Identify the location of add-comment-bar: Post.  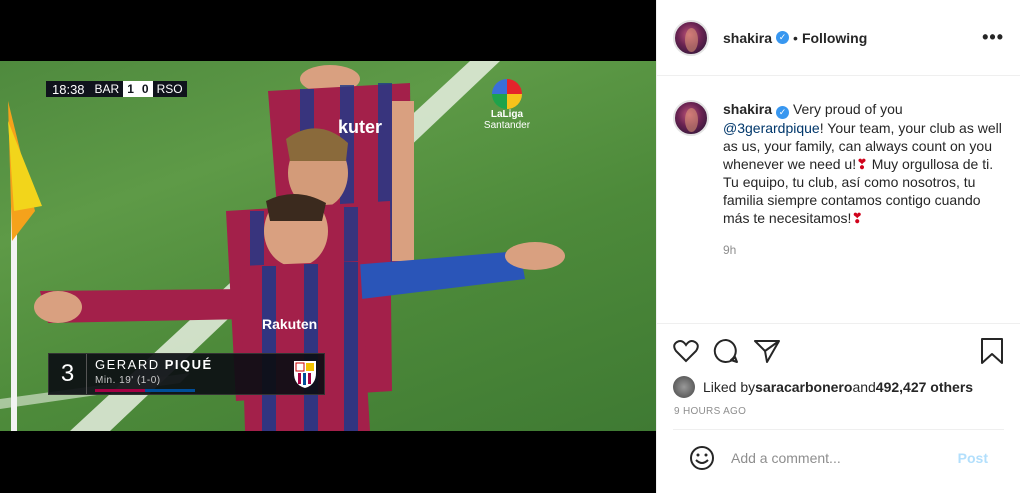
(838, 457).